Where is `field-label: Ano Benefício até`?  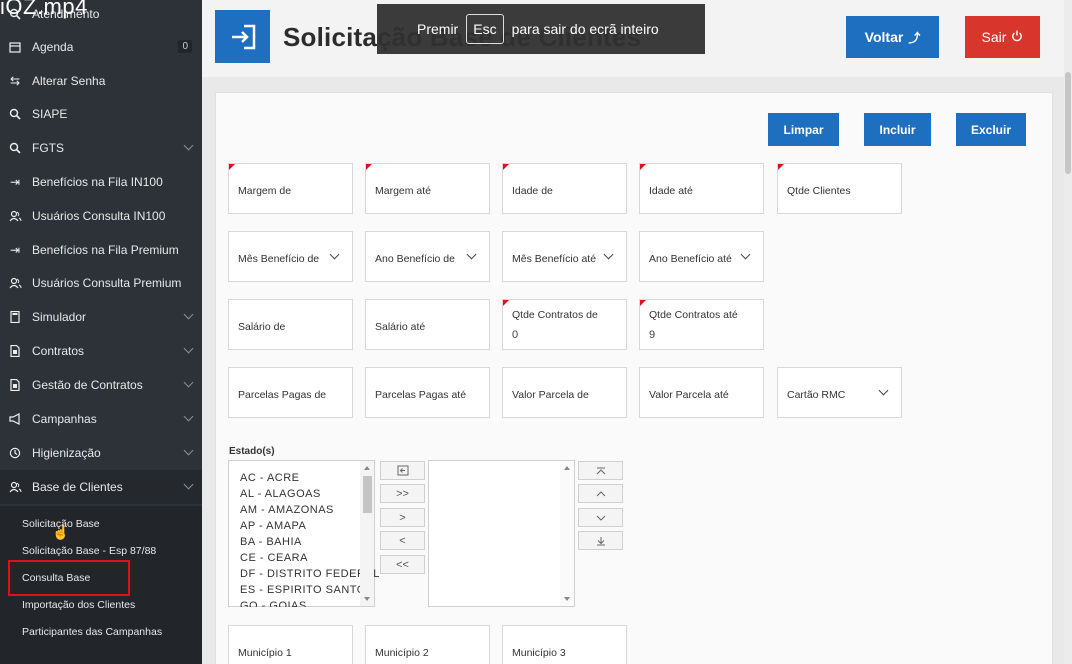 field-label: Ano Benefício até is located at coordinates (690, 259).